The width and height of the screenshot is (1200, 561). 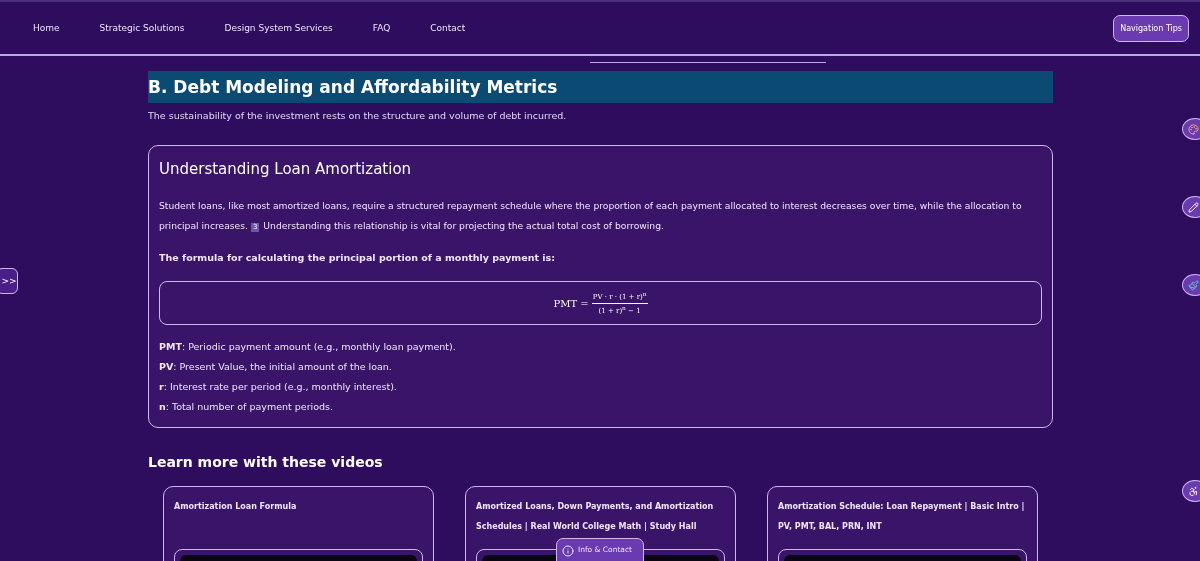 What do you see at coordinates (1151, 28) in the screenshot?
I see `navigation-tips-button: Navigation Tips` at bounding box center [1151, 28].